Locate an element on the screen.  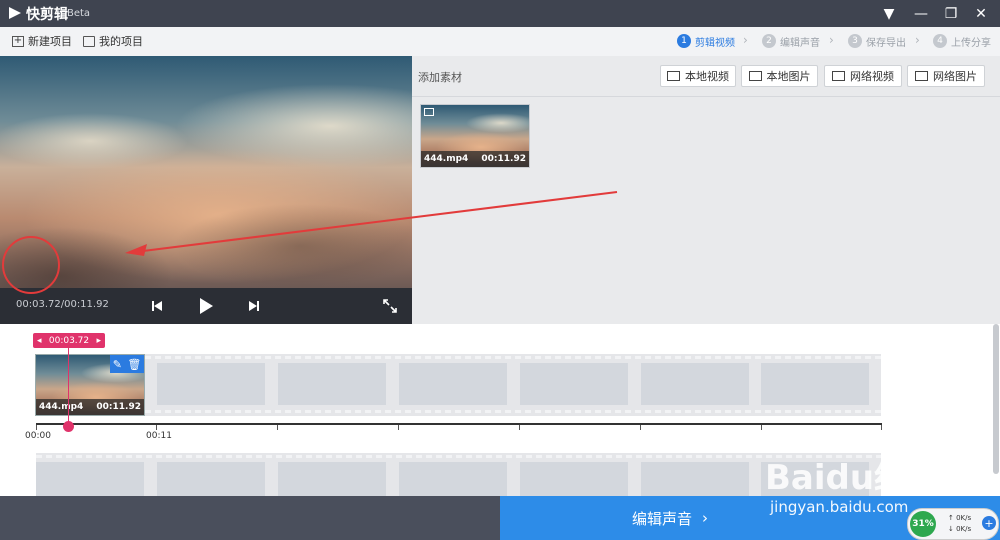
new-project-button: + 新建项目 is located at coordinates (42, 41).